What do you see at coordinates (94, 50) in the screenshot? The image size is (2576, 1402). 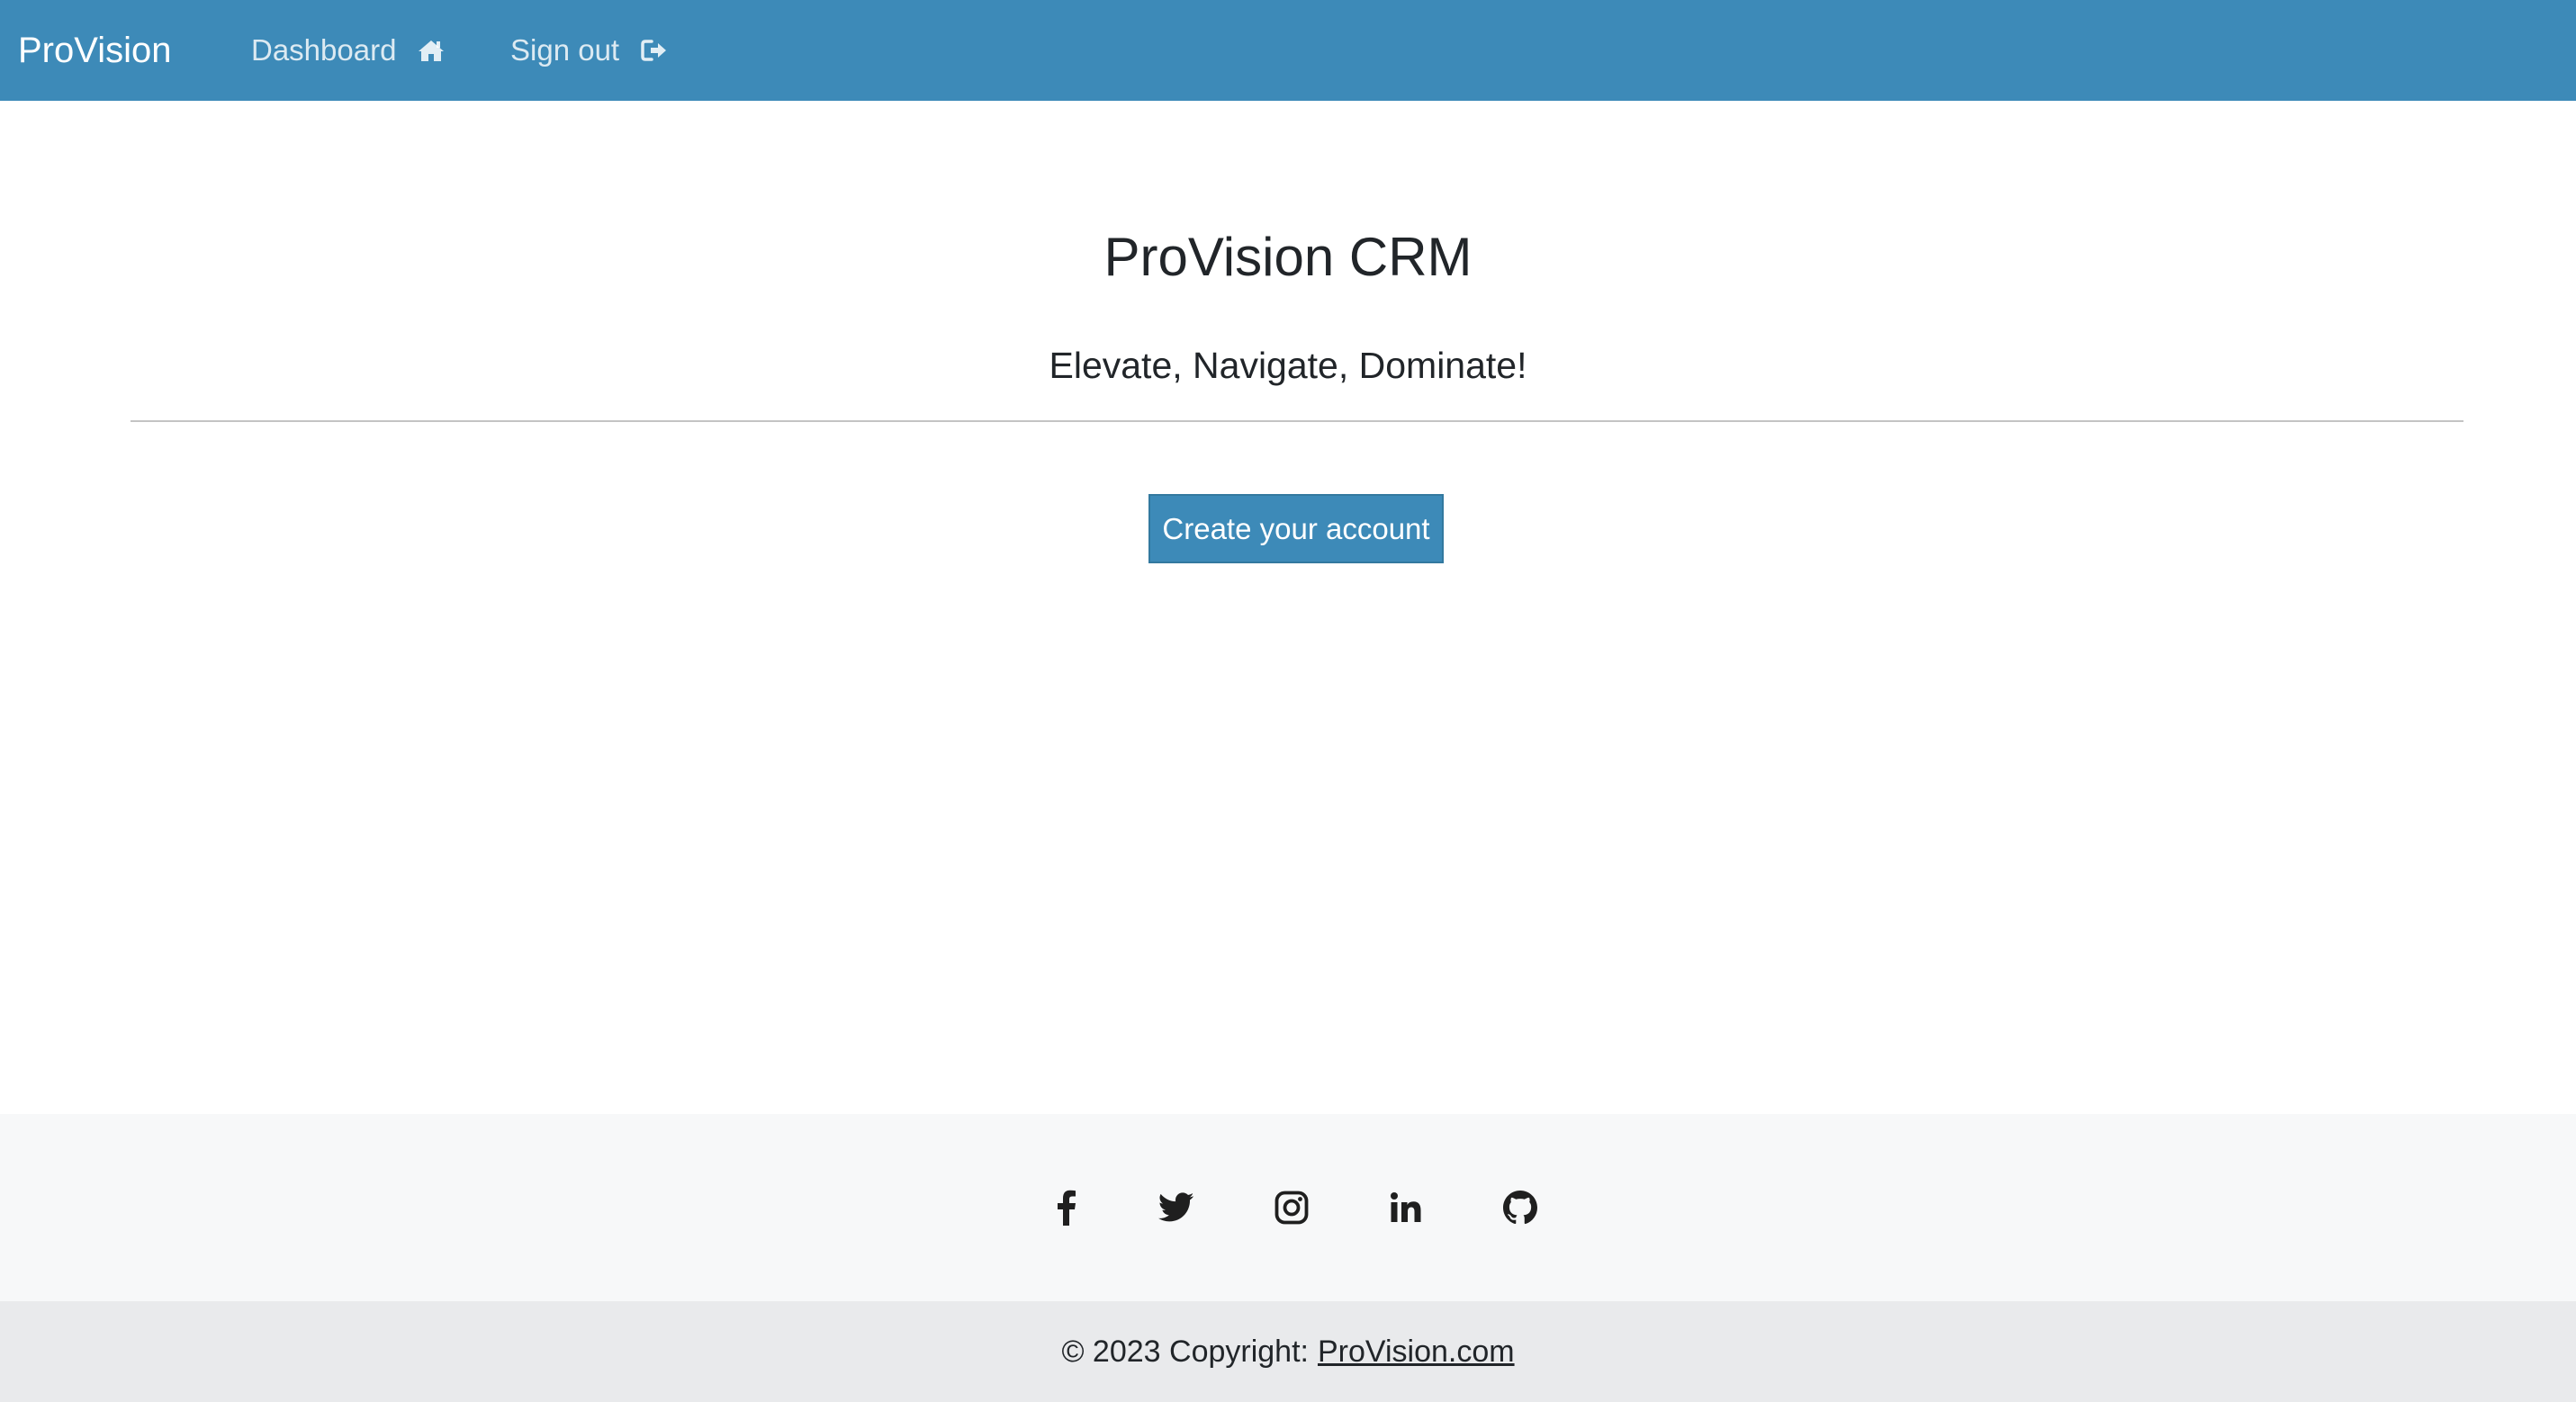 I see `brand-link: ProVision` at bounding box center [94, 50].